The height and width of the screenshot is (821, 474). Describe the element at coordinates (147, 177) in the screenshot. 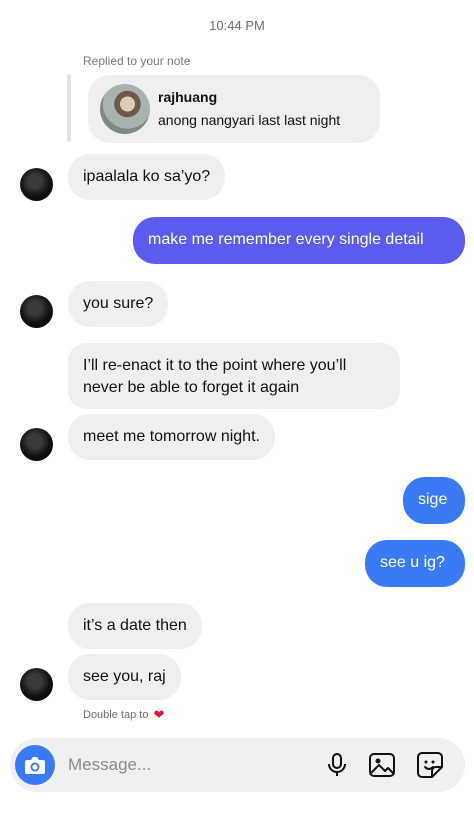

I see `incoming-message: ipaalala ko sa’yo?` at that location.